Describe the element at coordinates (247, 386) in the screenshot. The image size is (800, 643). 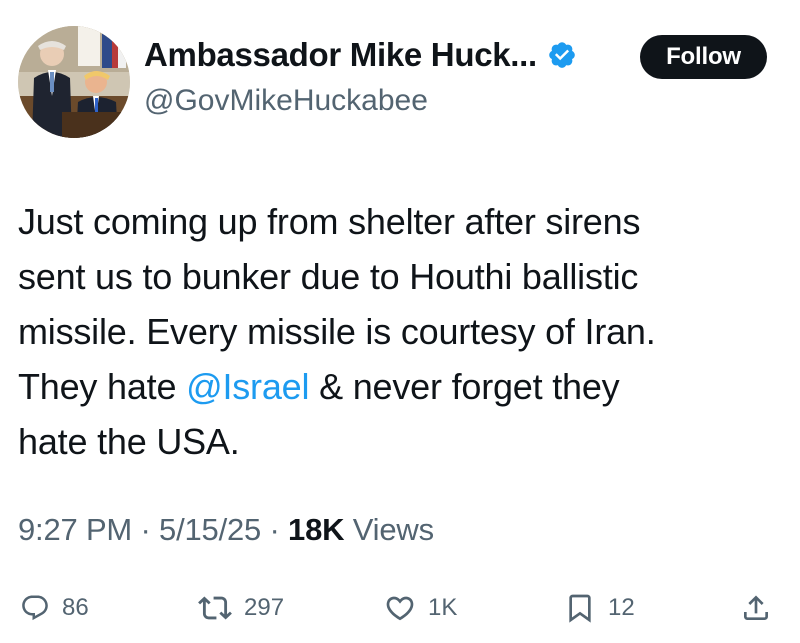
I see `mention-link: @Israel` at that location.